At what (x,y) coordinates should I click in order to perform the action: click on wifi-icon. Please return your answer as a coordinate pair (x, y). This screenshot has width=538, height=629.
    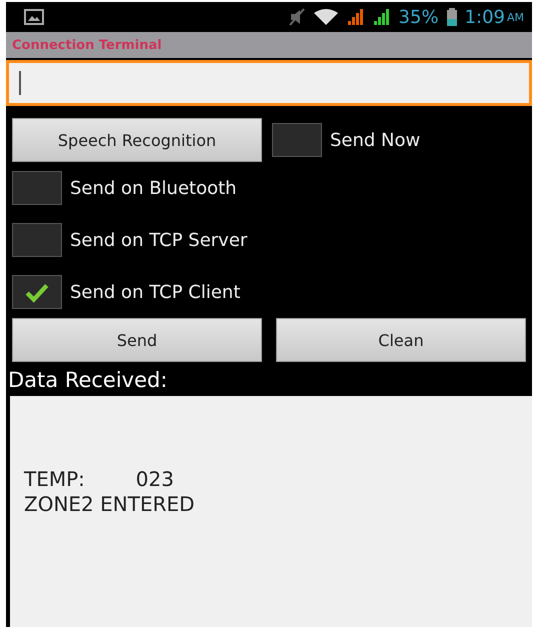
    Looking at the image, I should click on (325, 17).